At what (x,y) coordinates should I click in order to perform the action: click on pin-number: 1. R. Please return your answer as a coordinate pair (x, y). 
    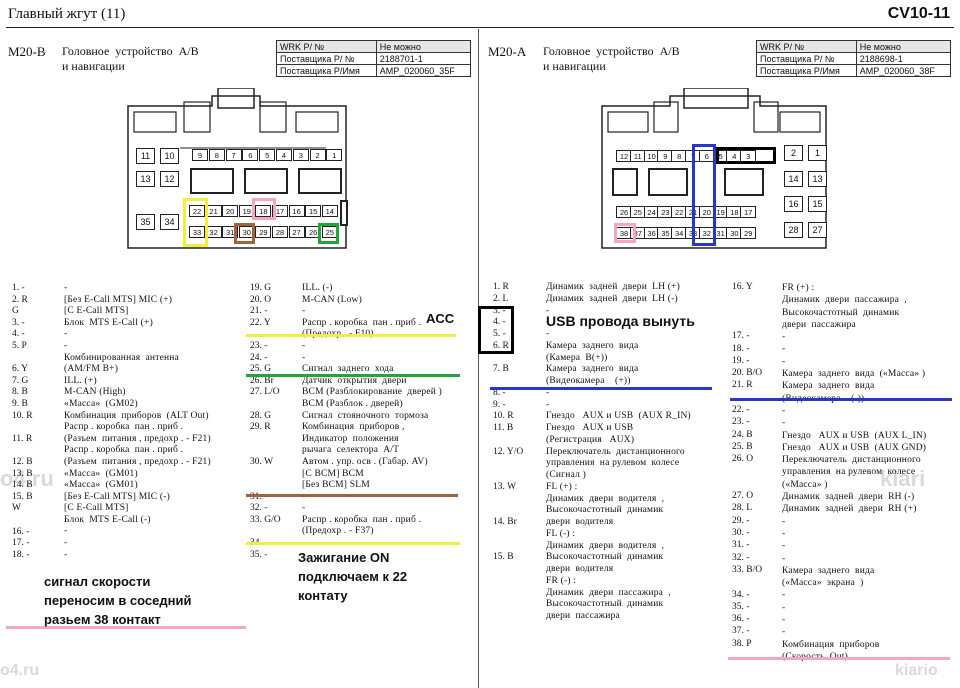
    Looking at the image, I should click on (501, 287).